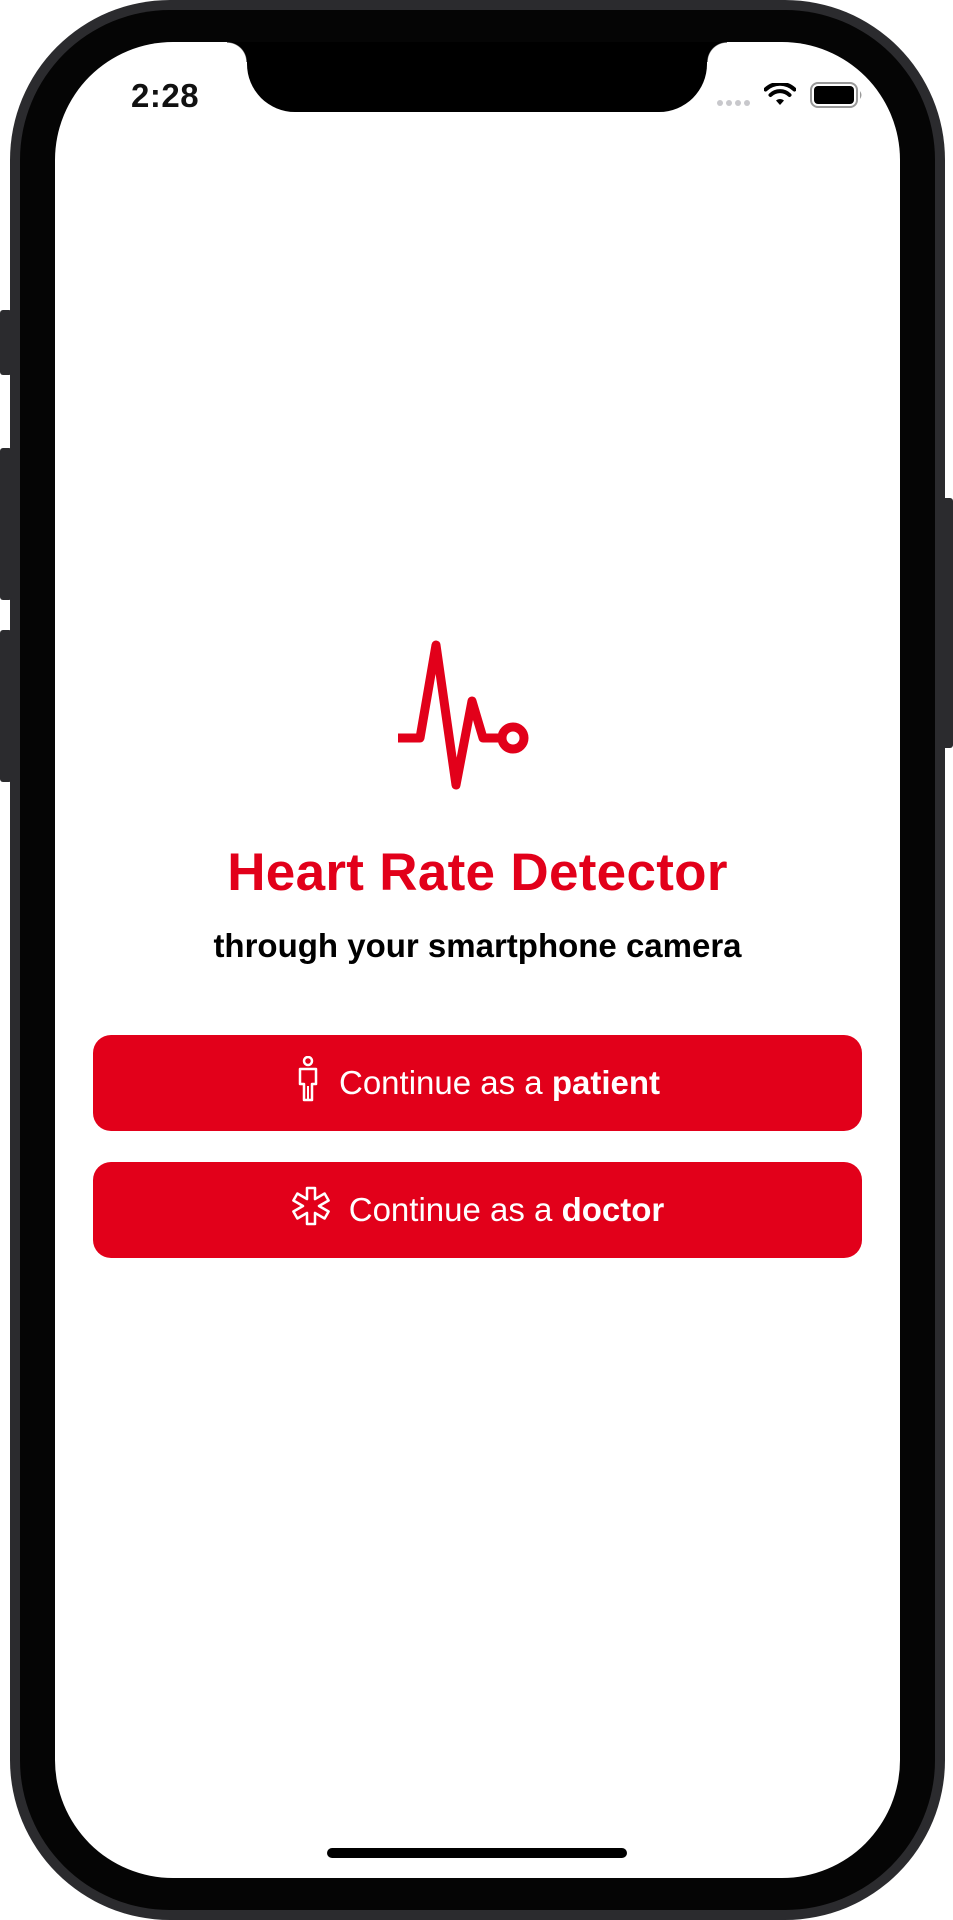  Describe the element at coordinates (6, 524) in the screenshot. I see `volume-up-button` at that location.